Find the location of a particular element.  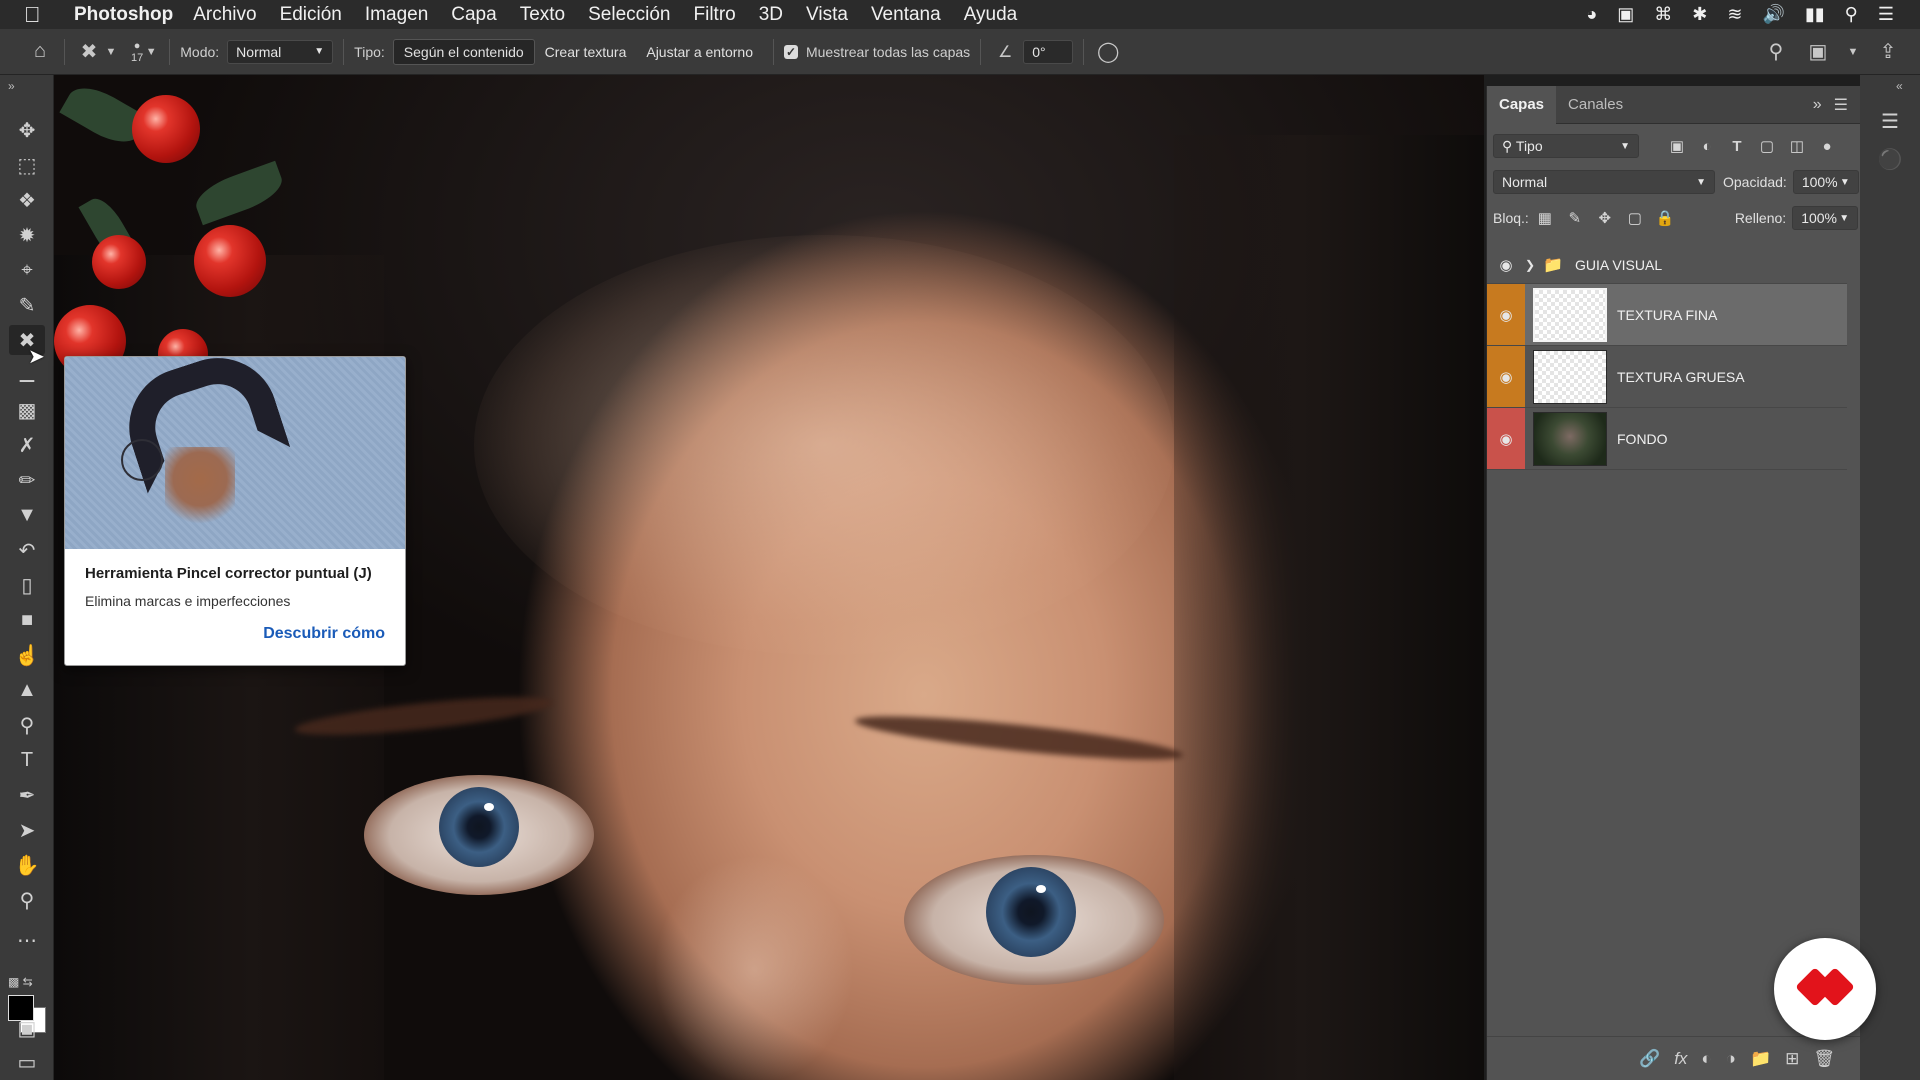

zoom-tool-icon: ⚲ is located at coordinates (27, 900).